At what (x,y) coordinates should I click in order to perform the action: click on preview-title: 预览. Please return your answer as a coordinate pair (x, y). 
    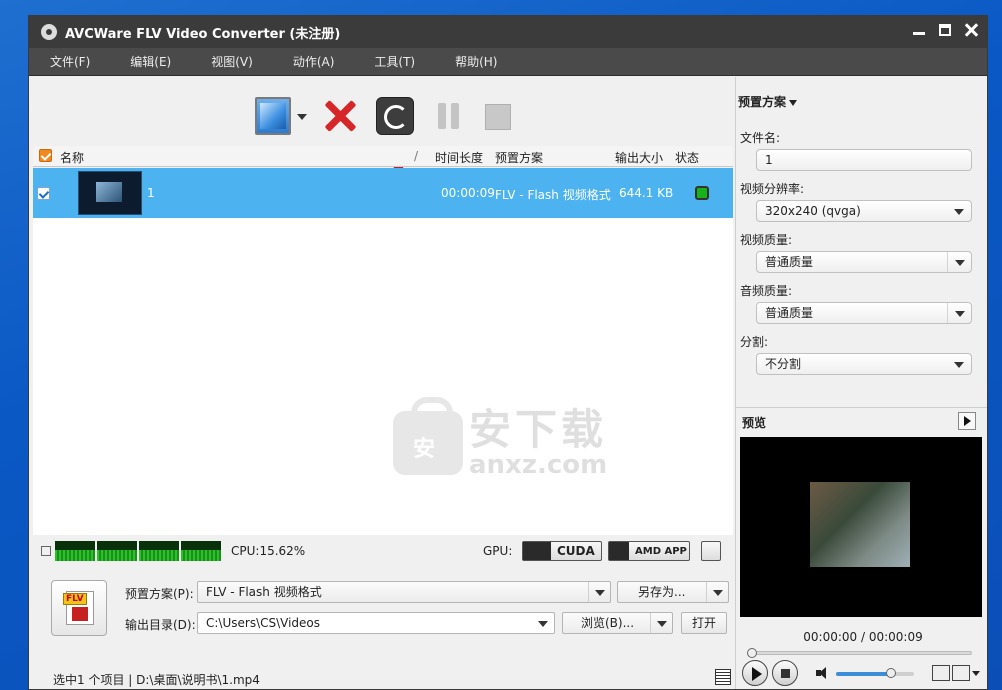
    Looking at the image, I should click on (754, 423).